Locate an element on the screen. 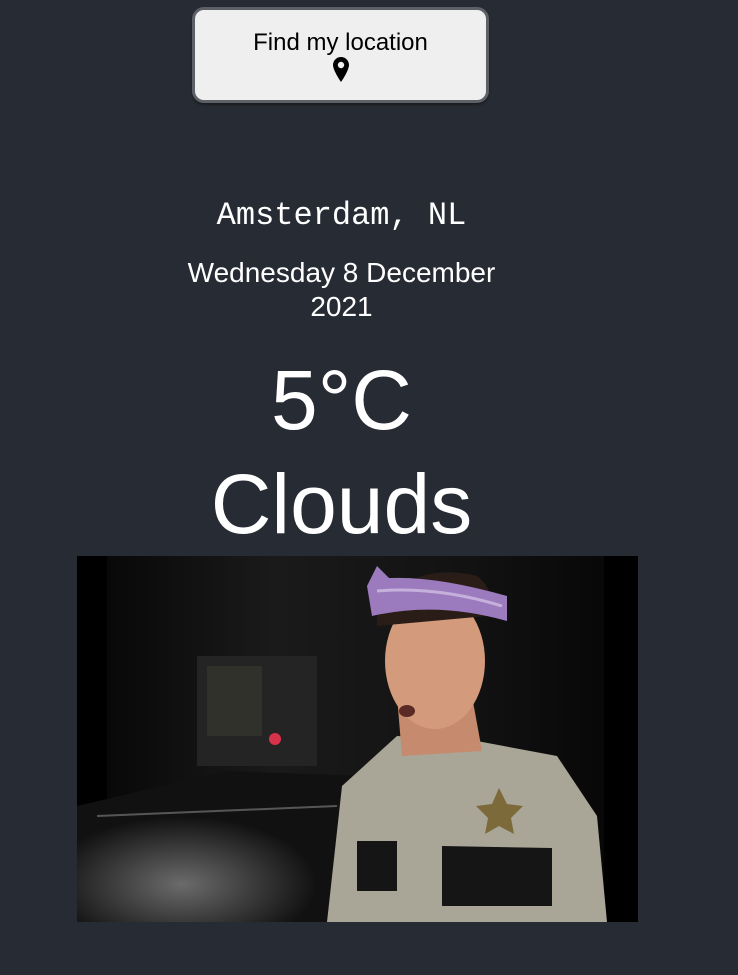 The height and width of the screenshot is (975, 738). temperature: 5°C is located at coordinates (341, 400).